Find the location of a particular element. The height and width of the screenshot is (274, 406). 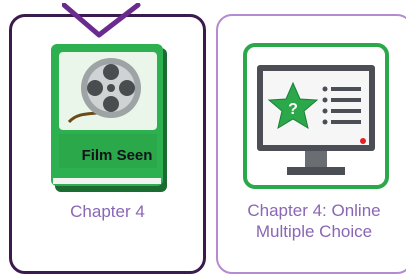

chapter-4-label: Chapter 4 is located at coordinates (107, 211).